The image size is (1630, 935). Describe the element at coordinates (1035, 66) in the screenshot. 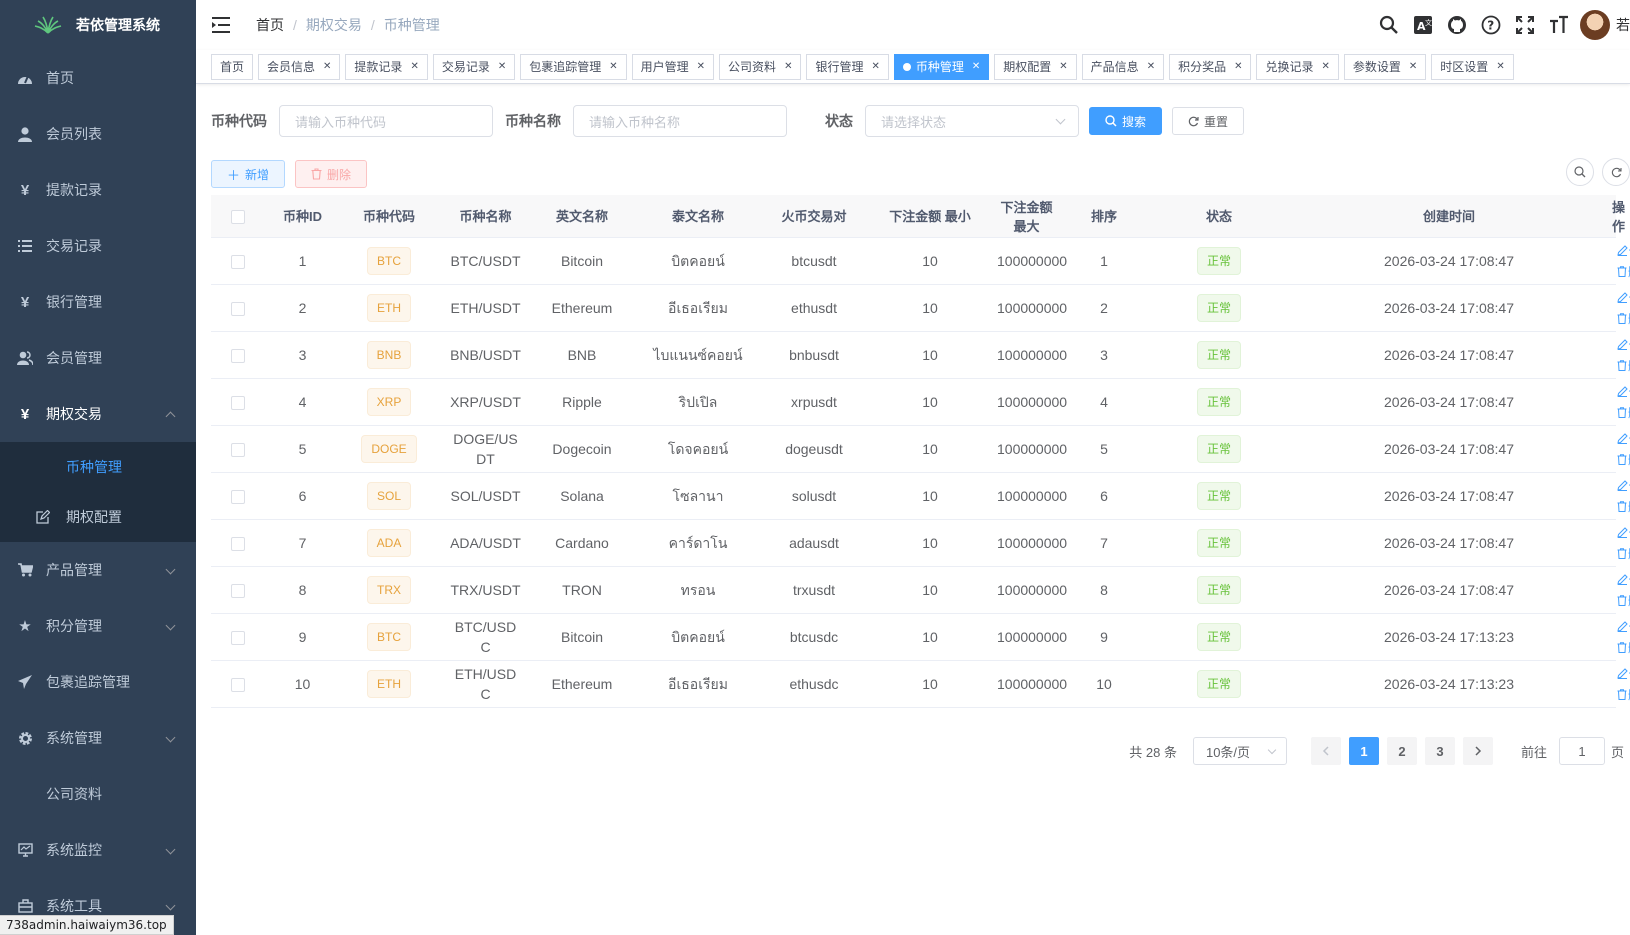

I see `tab-options-config: 期权配置 ✕` at that location.